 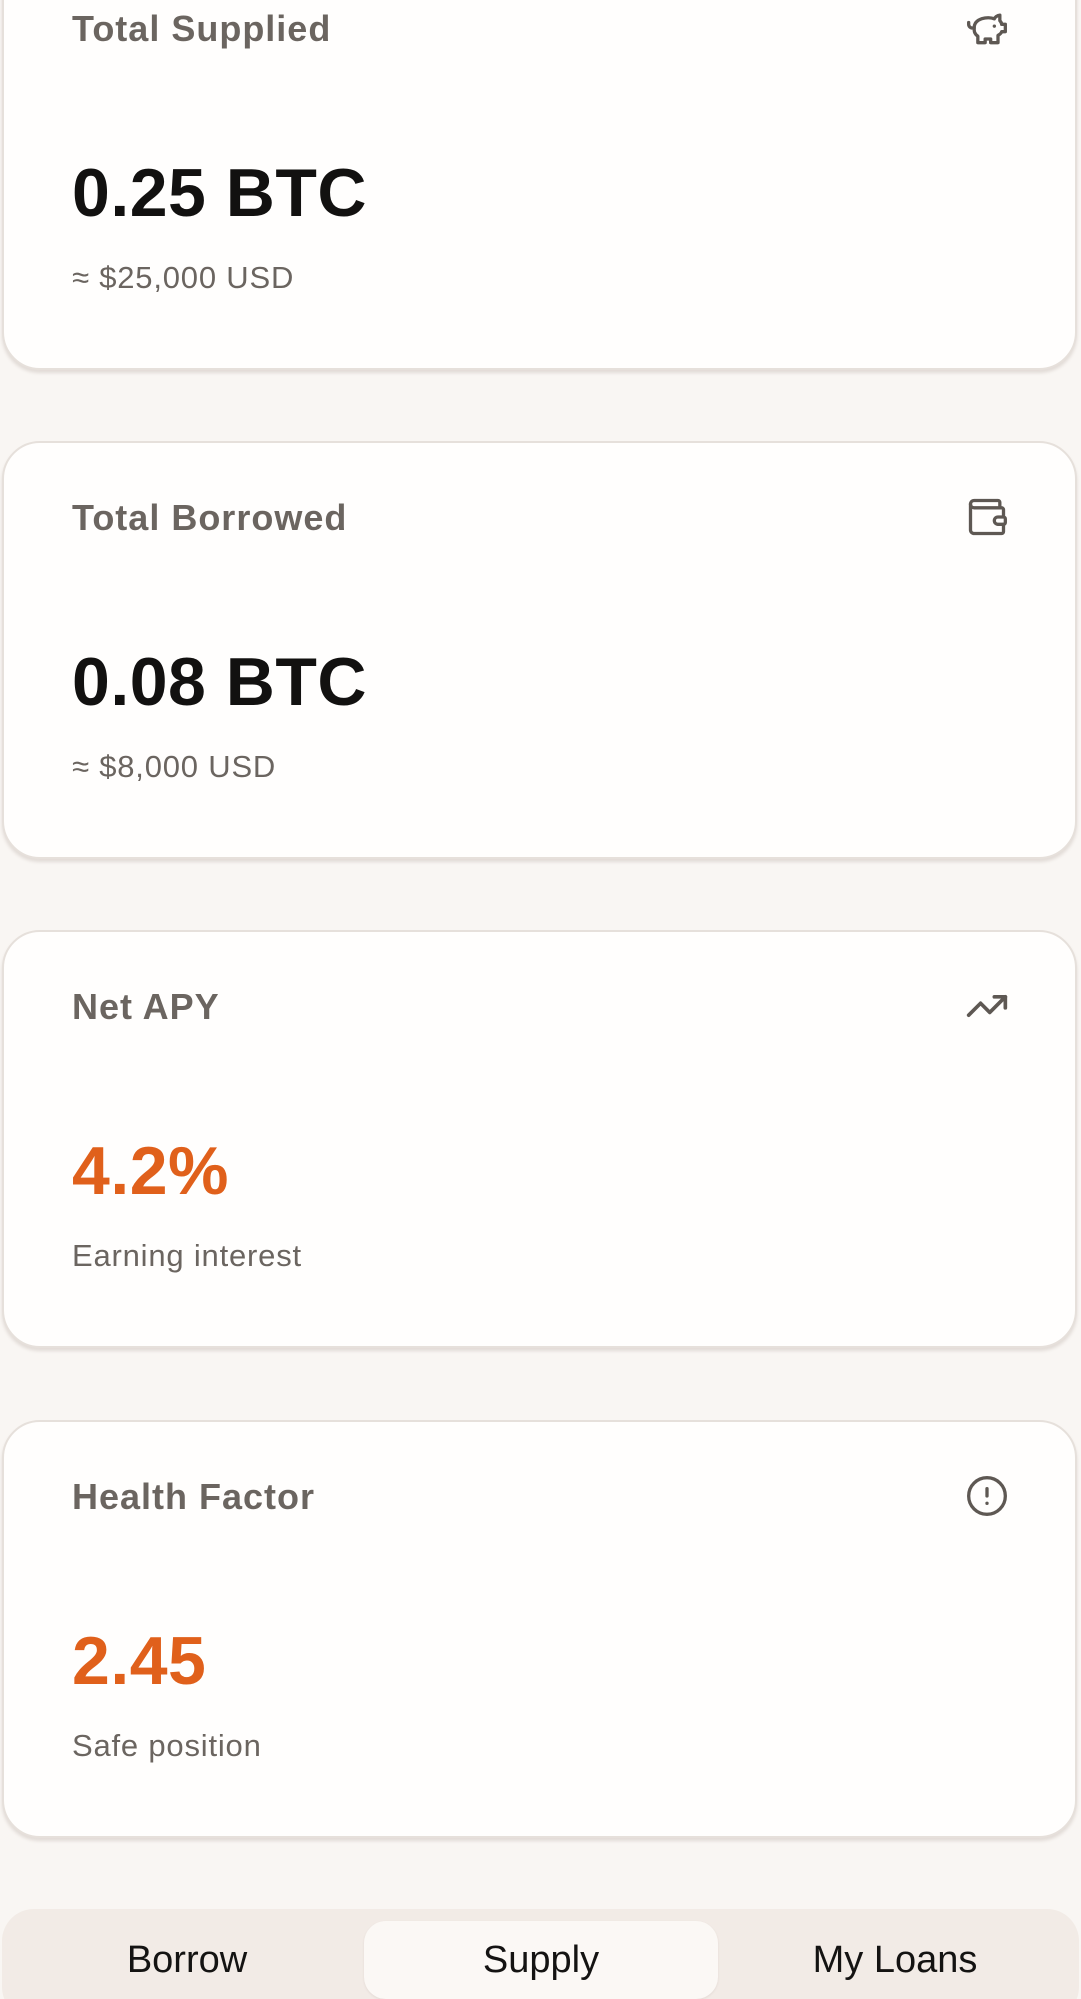 I want to click on supplied-usd: ≈ $25,000 USD, so click(x=183, y=277).